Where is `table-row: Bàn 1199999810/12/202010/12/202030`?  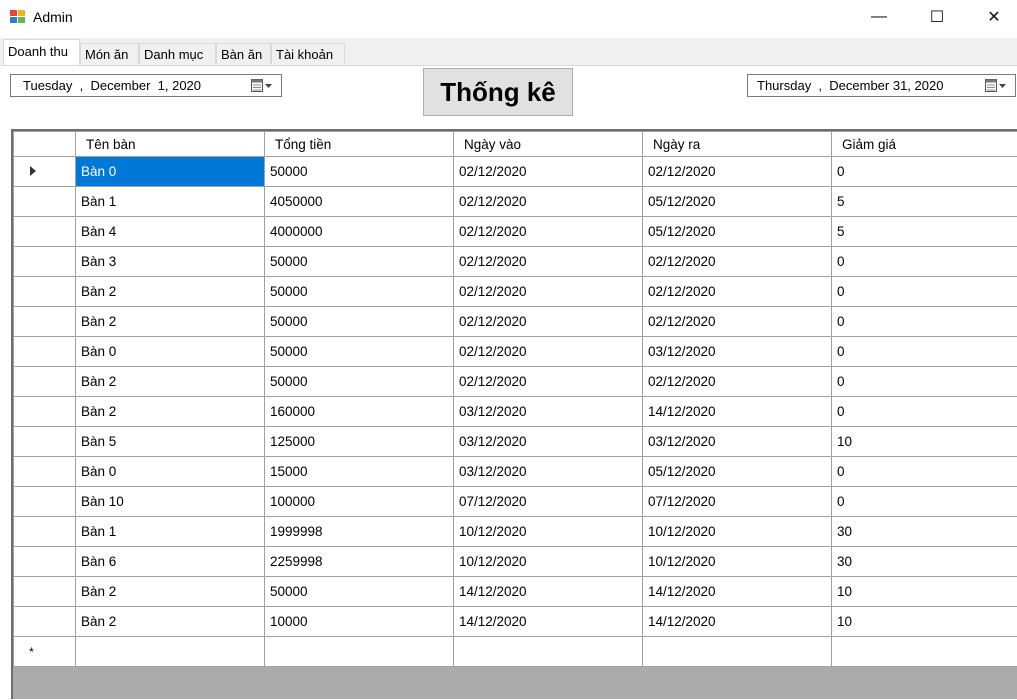
table-row: Bàn 1199999810/12/202010/12/202030 is located at coordinates (515, 532).